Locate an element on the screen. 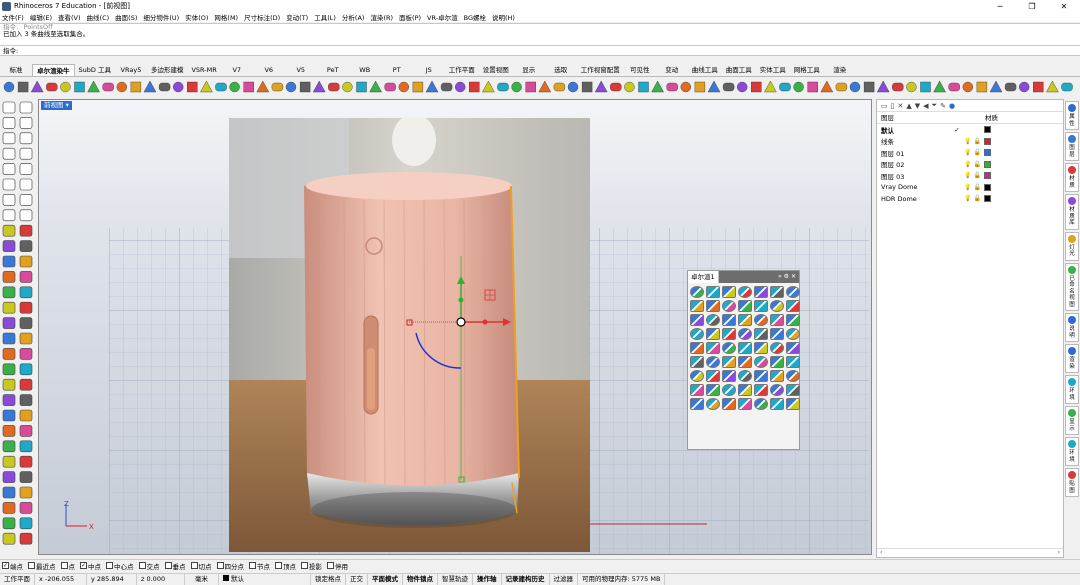 The width and height of the screenshot is (1080, 585). floating-toolbar-panel: 卓尔渲1 » ⚙ ✕ is located at coordinates (743, 360).